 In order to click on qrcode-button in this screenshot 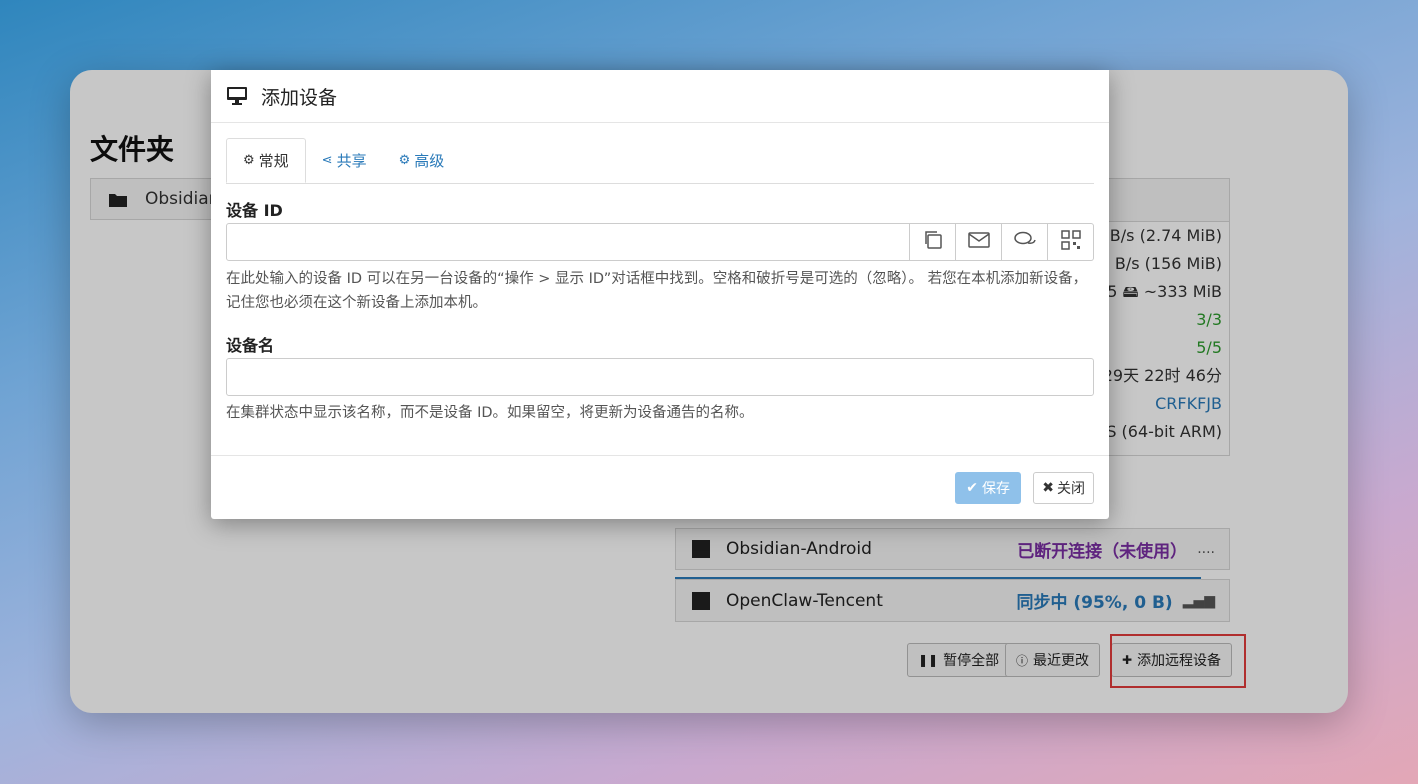, I will do `click(1071, 242)`.